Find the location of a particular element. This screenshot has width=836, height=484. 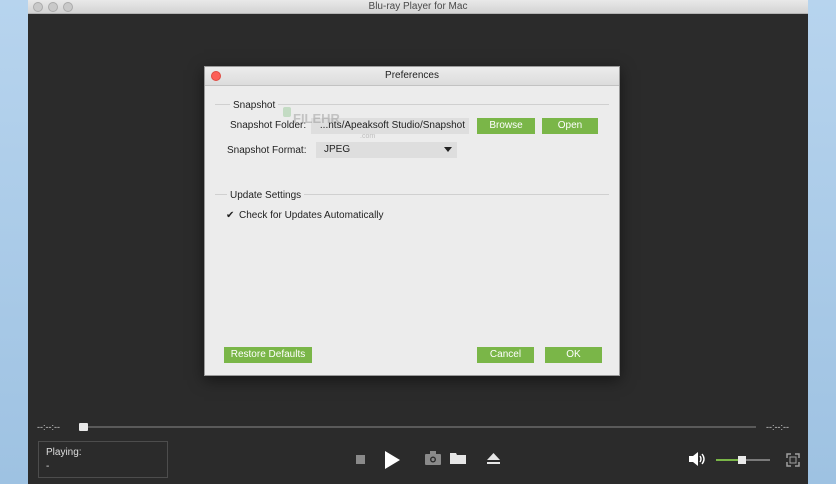

window-title: Blu-ray Player for Mac is located at coordinates (418, 6).